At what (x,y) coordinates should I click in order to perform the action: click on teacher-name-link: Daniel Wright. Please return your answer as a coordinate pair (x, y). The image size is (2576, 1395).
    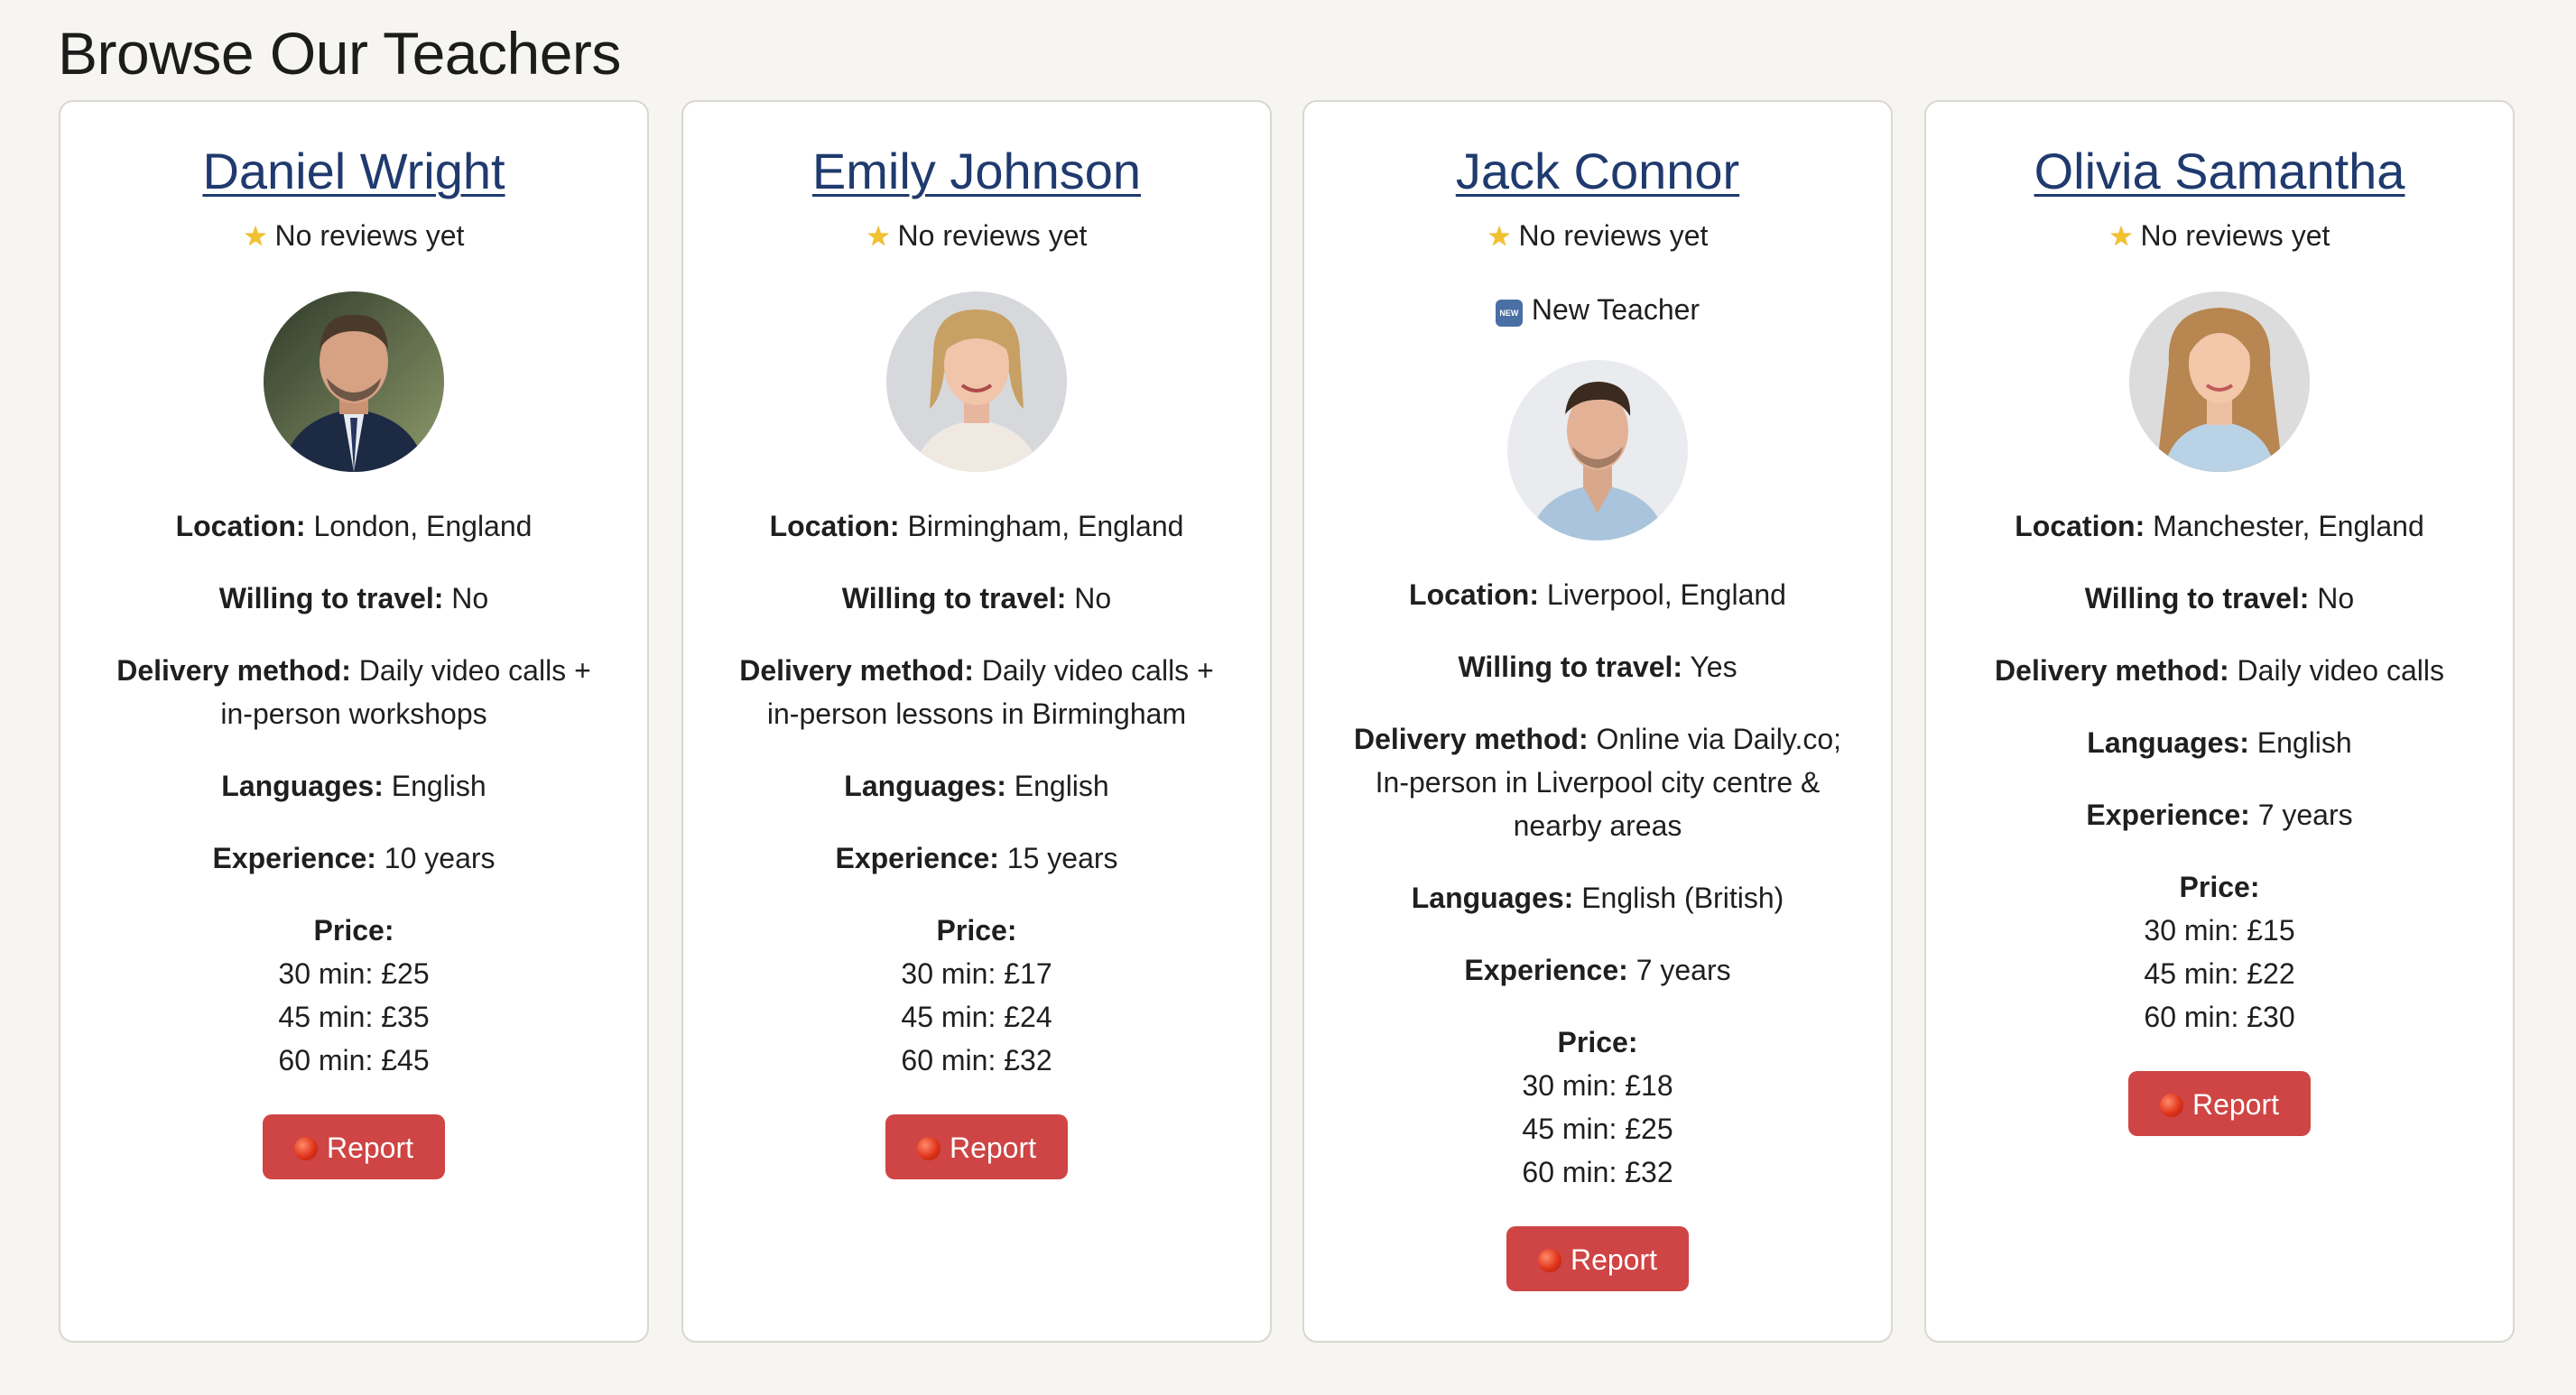
    Looking at the image, I should click on (353, 172).